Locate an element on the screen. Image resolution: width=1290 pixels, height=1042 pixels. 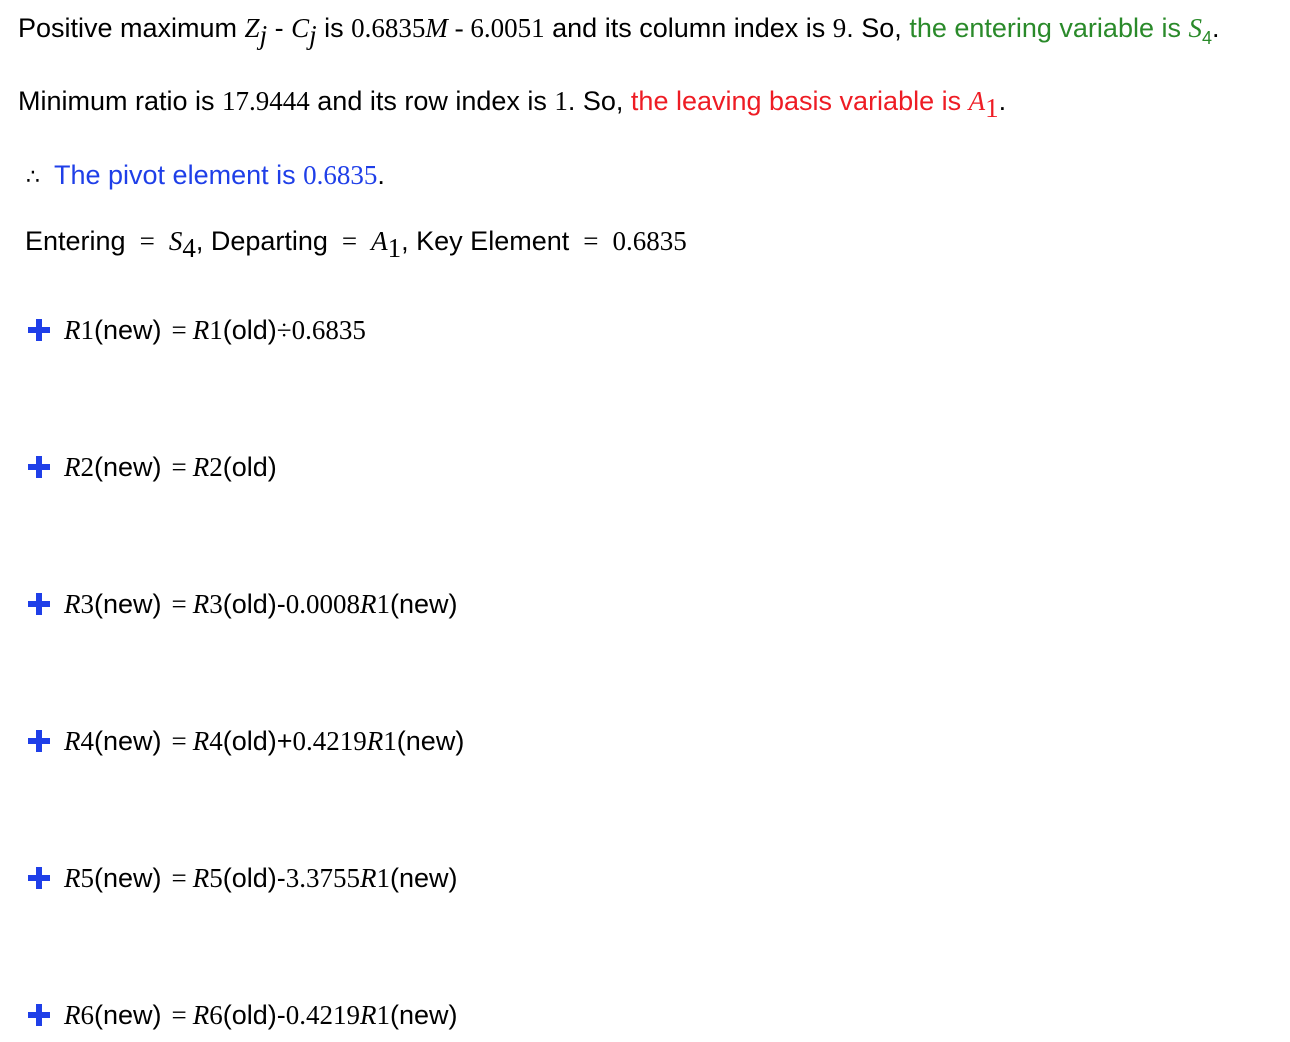
departing-label: Departing is located at coordinates (265, 241).